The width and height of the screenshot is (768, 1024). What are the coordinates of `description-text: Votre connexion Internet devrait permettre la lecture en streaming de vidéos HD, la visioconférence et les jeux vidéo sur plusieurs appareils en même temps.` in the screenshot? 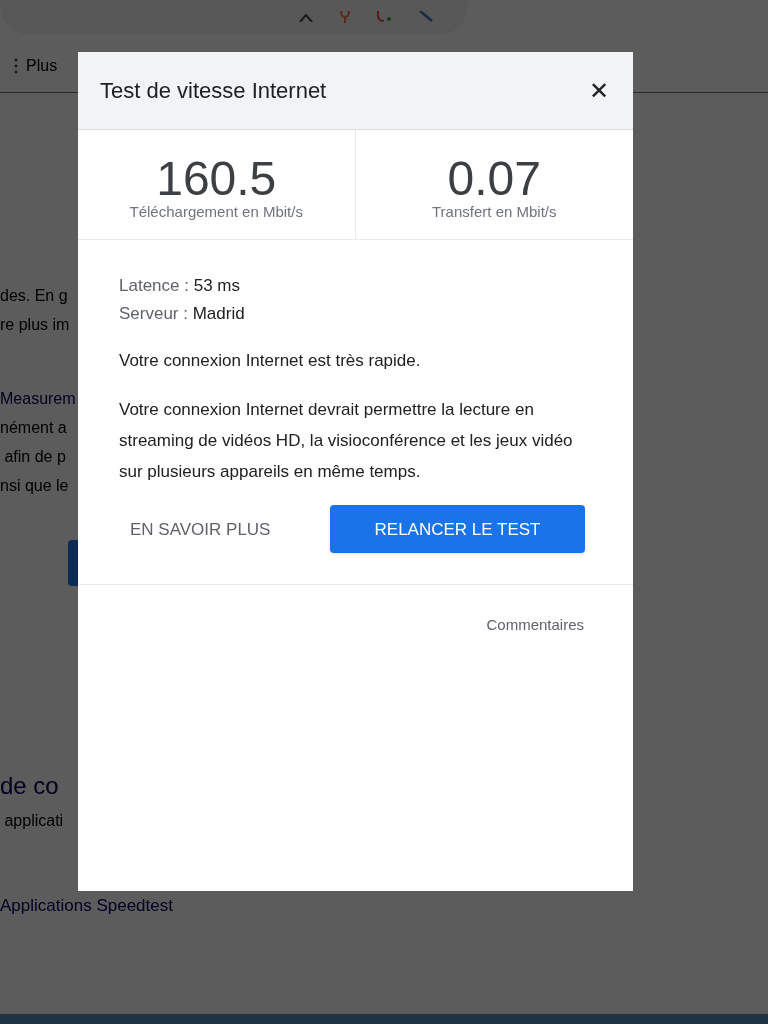 It's located at (346, 440).